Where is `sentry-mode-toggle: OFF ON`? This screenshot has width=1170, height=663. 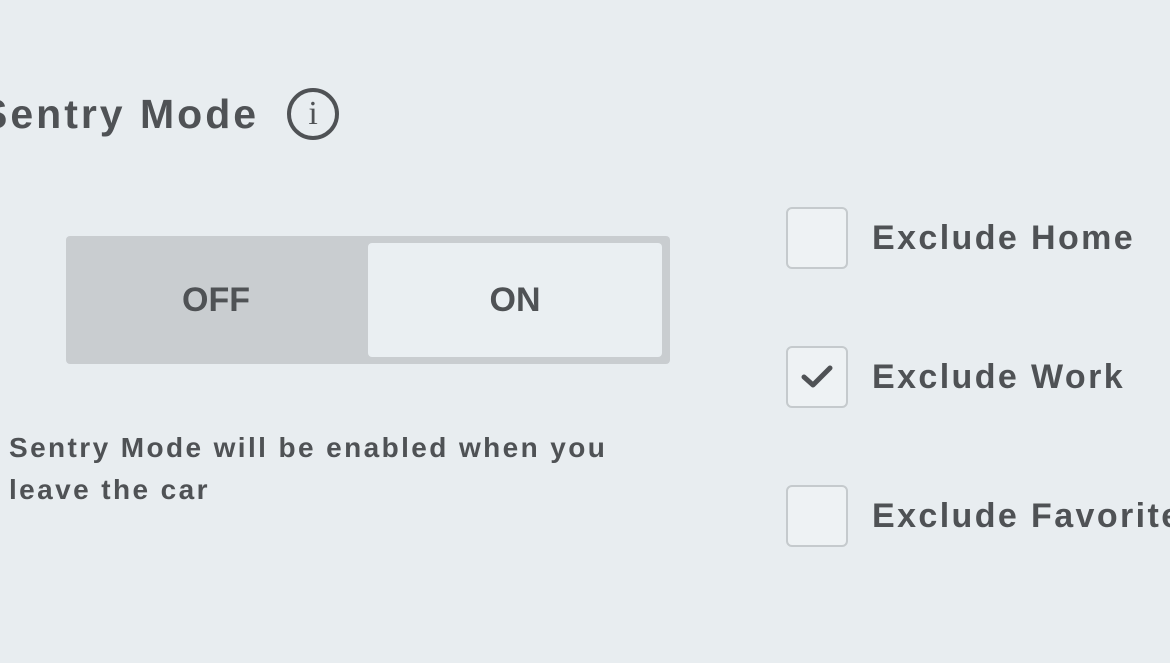 sentry-mode-toggle: OFF ON is located at coordinates (368, 300).